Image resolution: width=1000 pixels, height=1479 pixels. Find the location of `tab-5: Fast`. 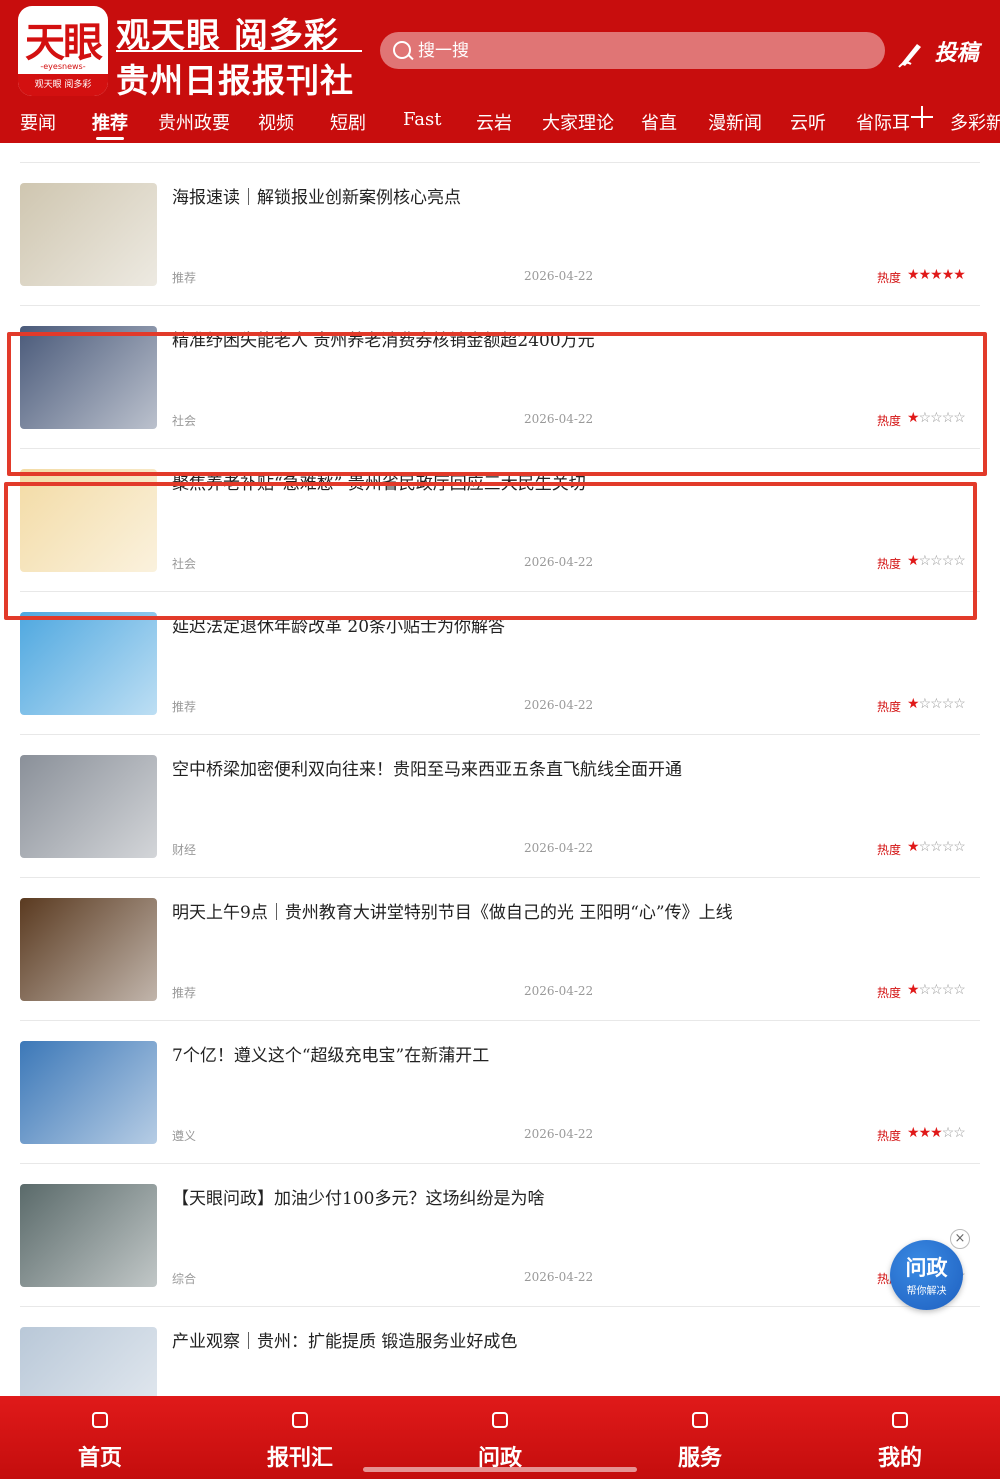

tab-5: Fast is located at coordinates (422, 119).